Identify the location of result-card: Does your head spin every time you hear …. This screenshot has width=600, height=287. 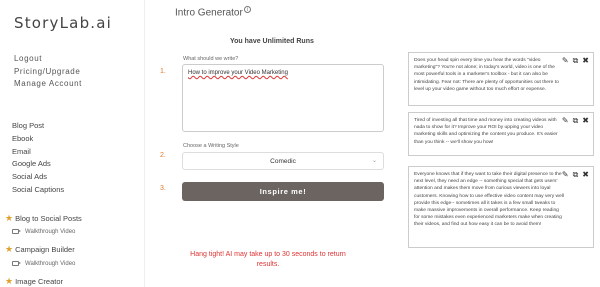
(501, 79).